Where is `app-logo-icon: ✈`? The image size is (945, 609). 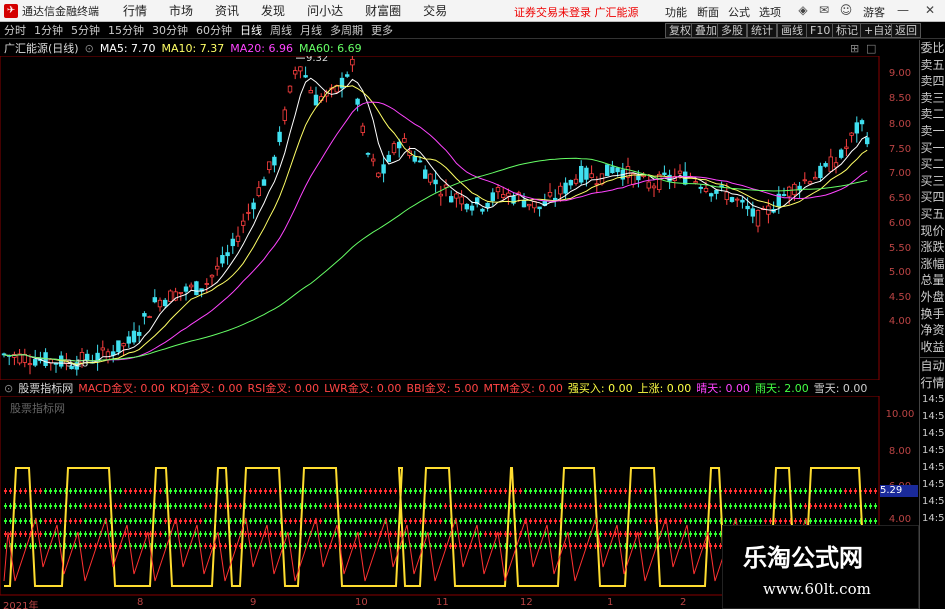
app-logo-icon: ✈ is located at coordinates (11, 10).